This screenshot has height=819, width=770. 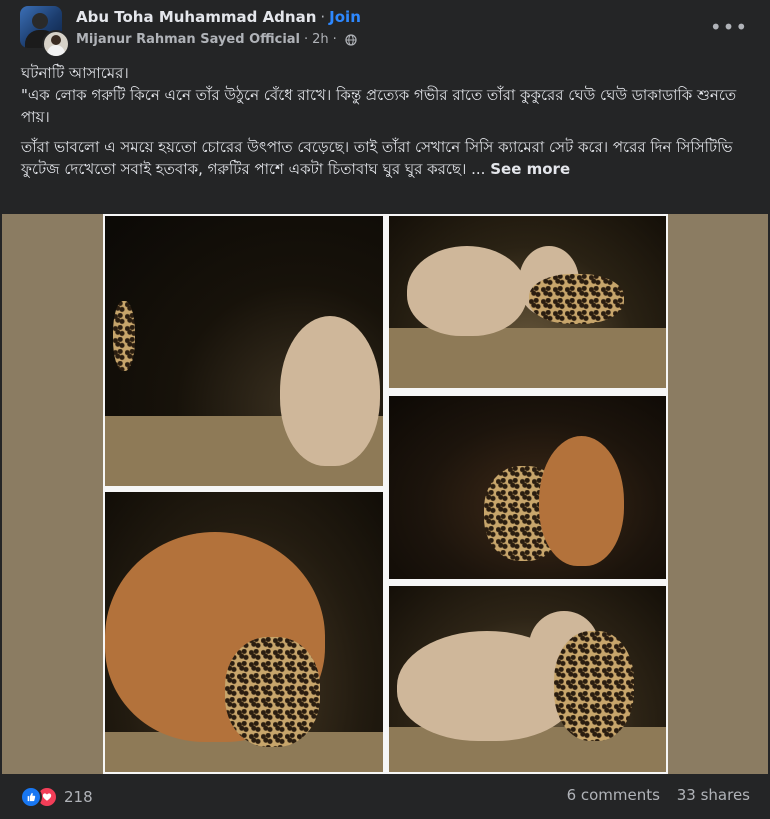 What do you see at coordinates (75, 73) in the screenshot?
I see `post-text-line-1: ঘটনাটি আসামের।` at bounding box center [75, 73].